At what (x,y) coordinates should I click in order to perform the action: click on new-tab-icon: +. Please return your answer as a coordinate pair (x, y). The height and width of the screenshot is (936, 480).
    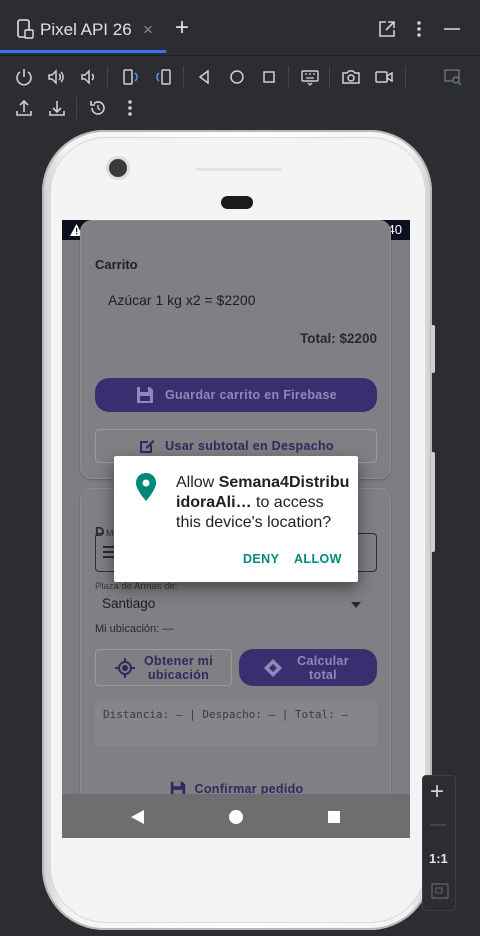
    Looking at the image, I should click on (182, 28).